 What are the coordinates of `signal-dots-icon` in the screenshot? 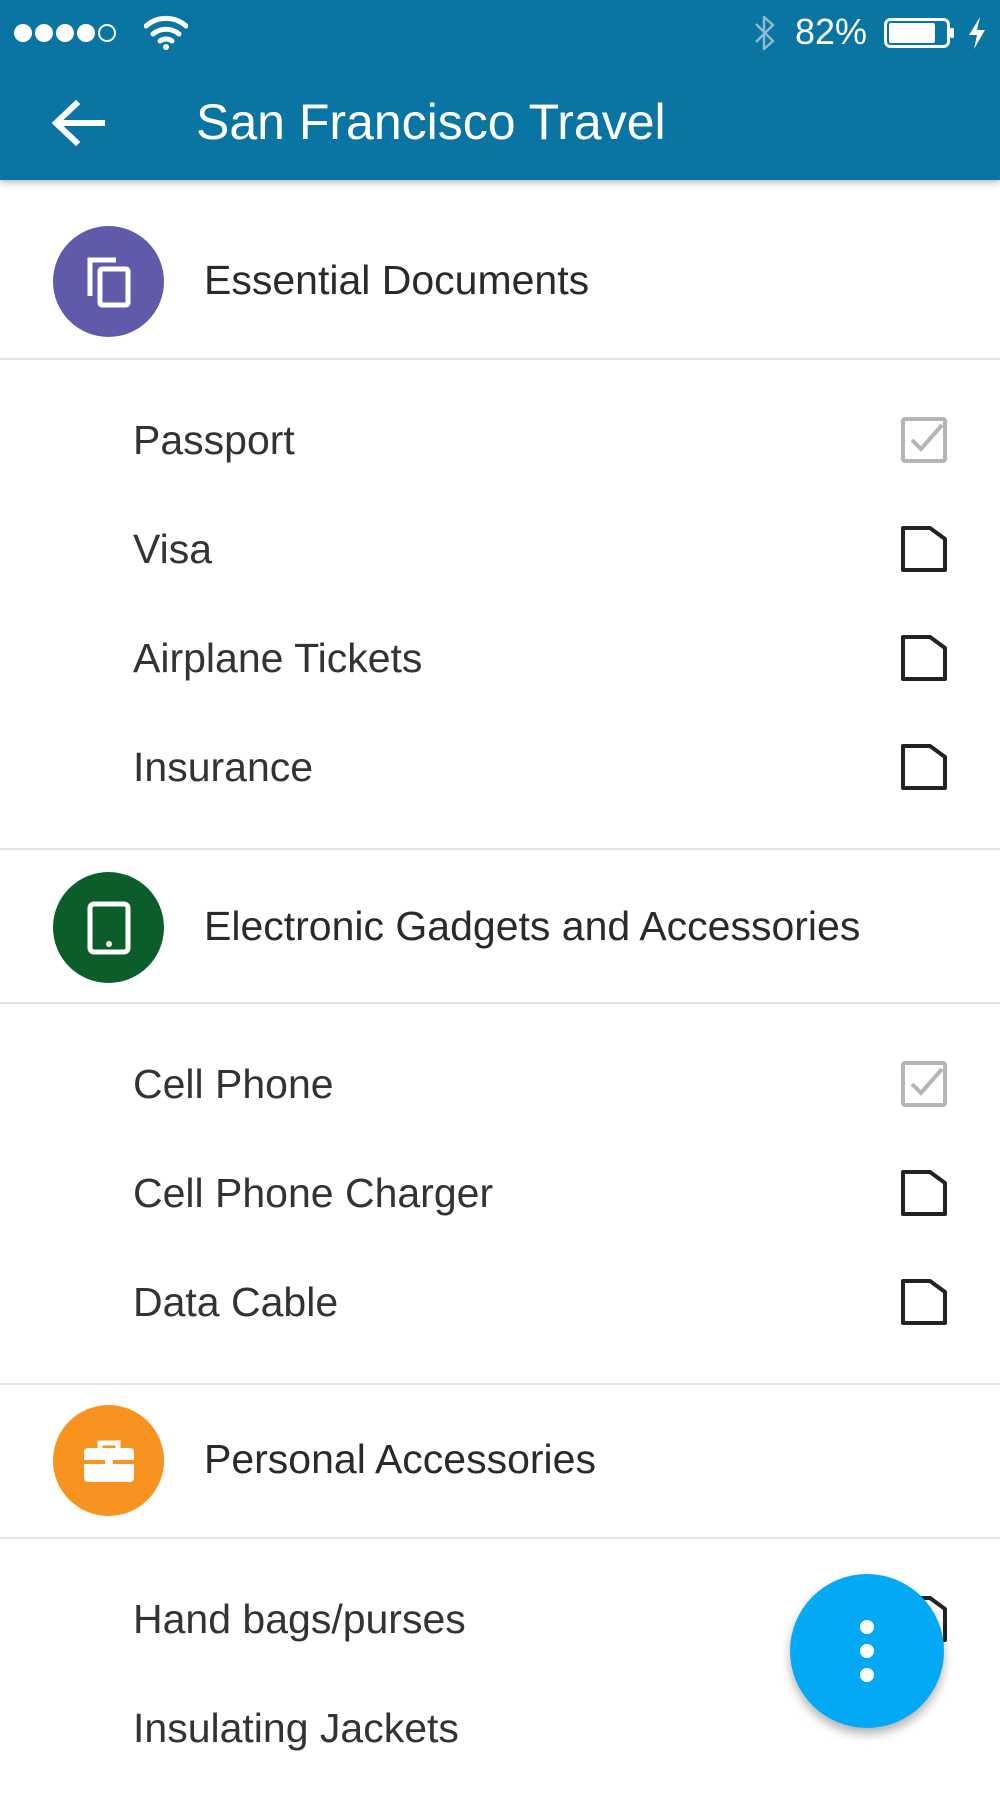 It's located at (65, 33).